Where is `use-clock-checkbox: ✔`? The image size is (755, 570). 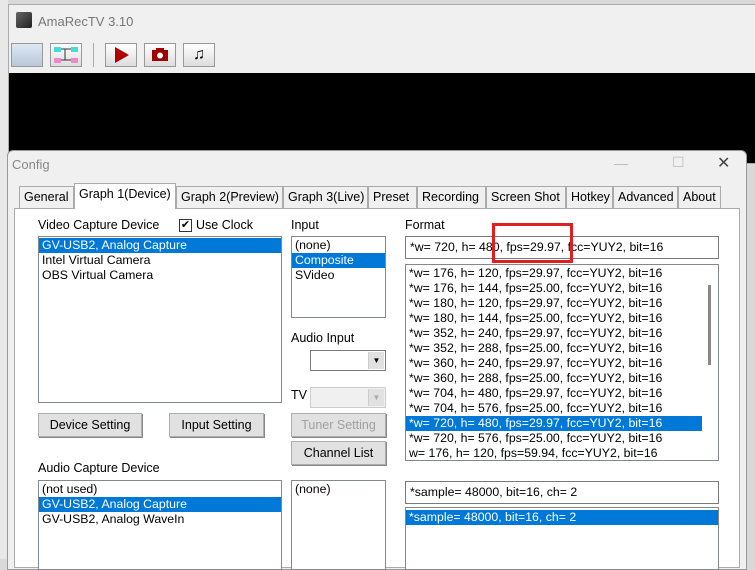 use-clock-checkbox: ✔ is located at coordinates (185, 225).